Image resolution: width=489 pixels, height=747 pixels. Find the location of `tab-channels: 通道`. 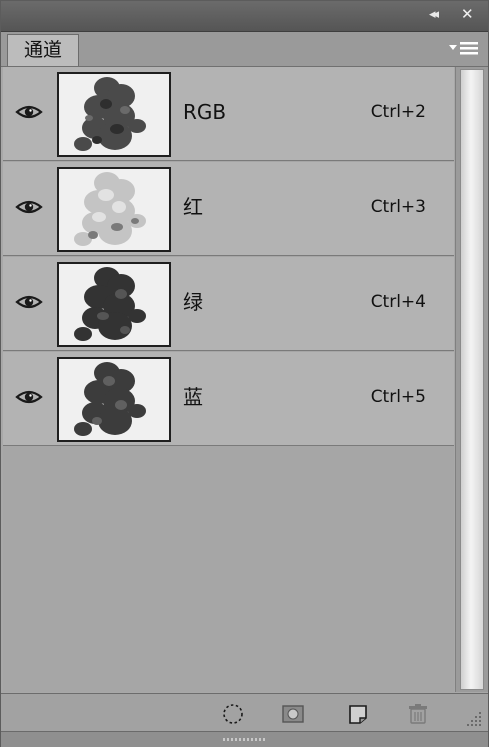

tab-channels: 通道 is located at coordinates (43, 50).